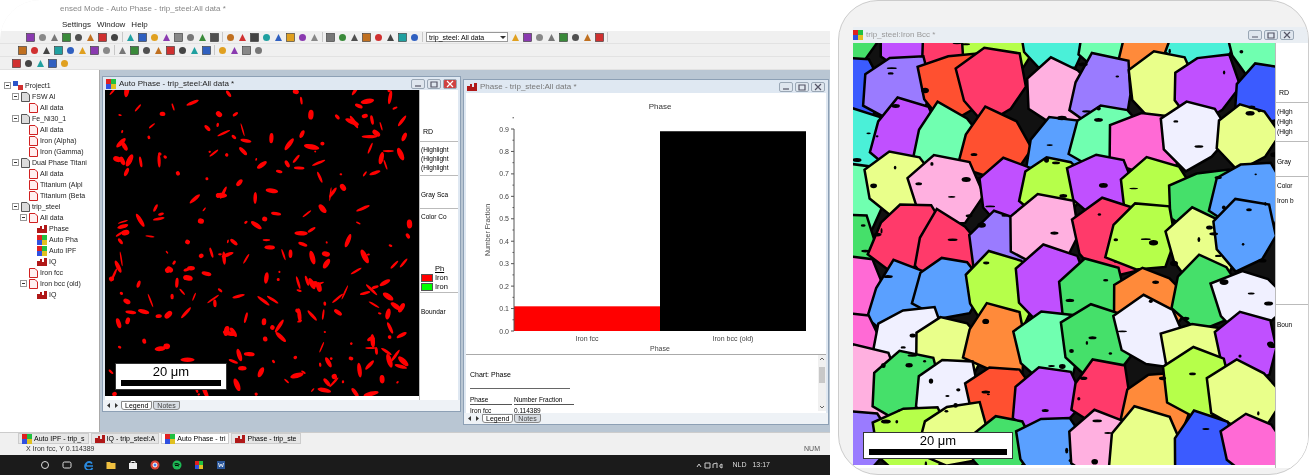 The width and height of the screenshot is (1309, 475). What do you see at coordinates (111, 465) in the screenshot?
I see `folder-icon` at bounding box center [111, 465].